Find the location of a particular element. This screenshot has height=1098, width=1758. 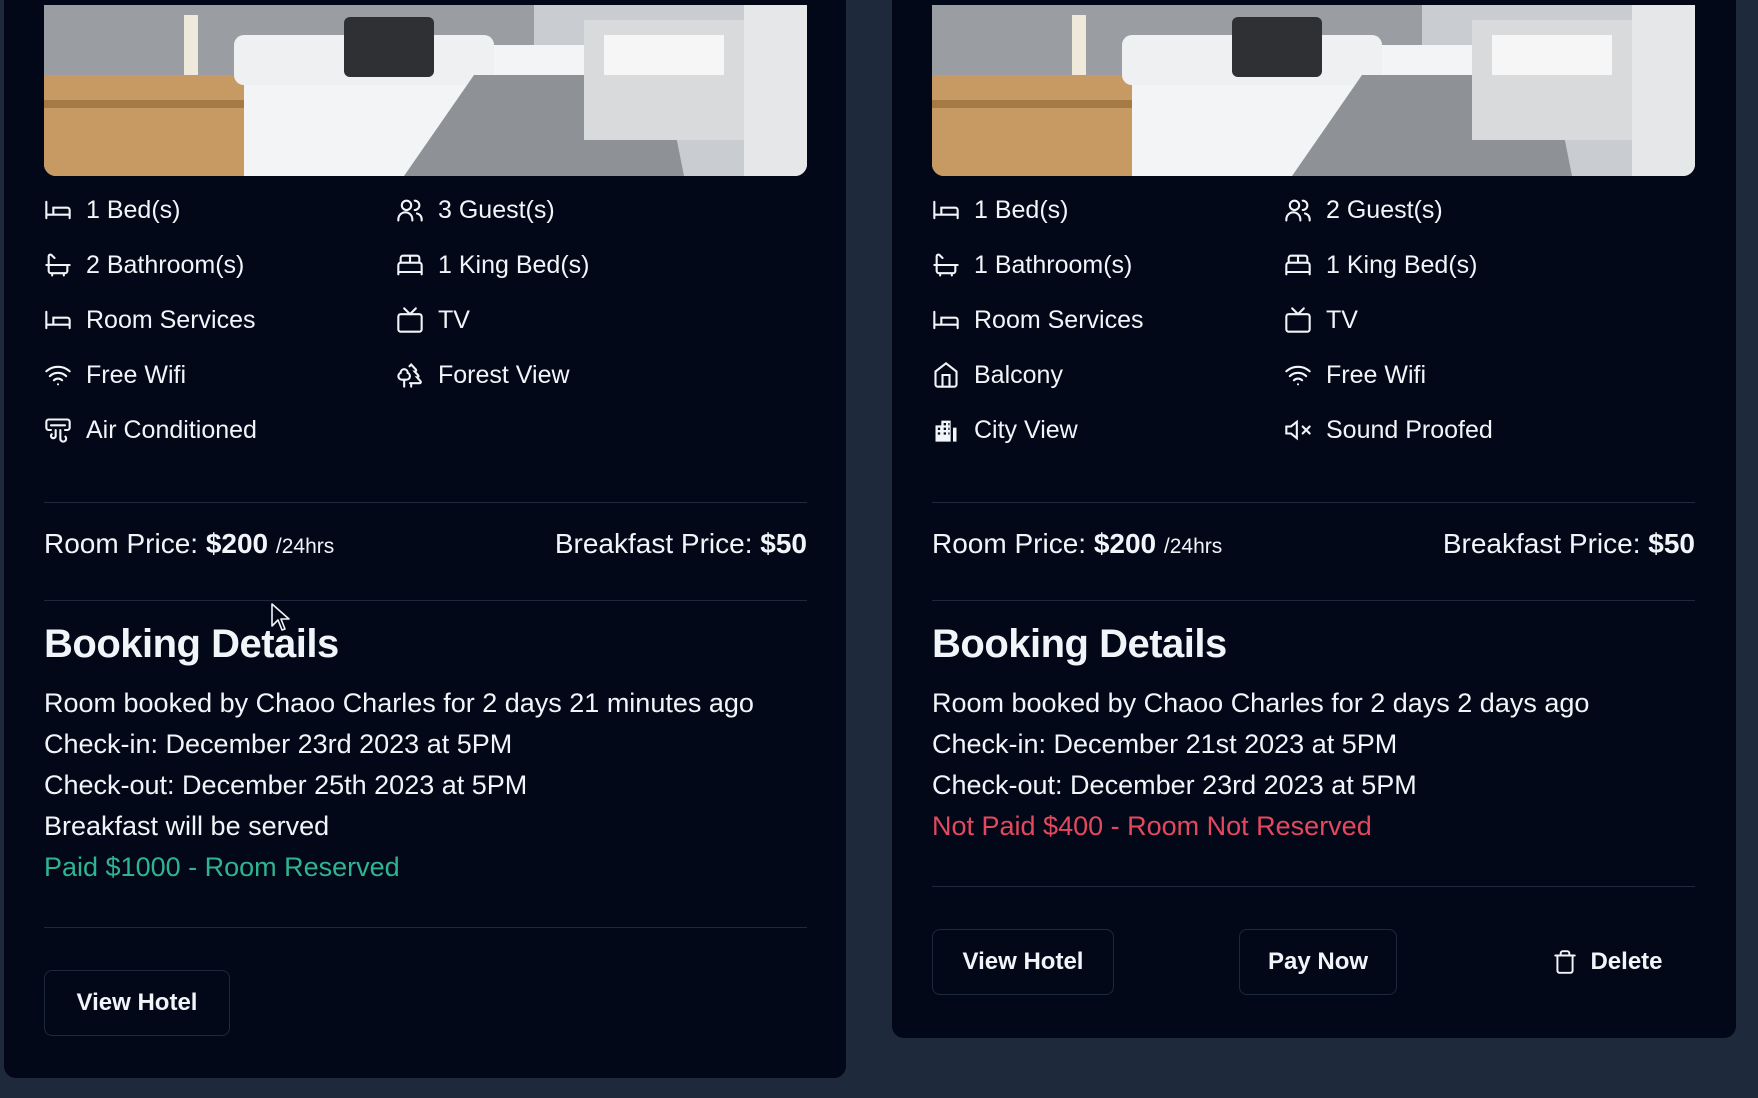

air-vent-icon is located at coordinates (58, 430).